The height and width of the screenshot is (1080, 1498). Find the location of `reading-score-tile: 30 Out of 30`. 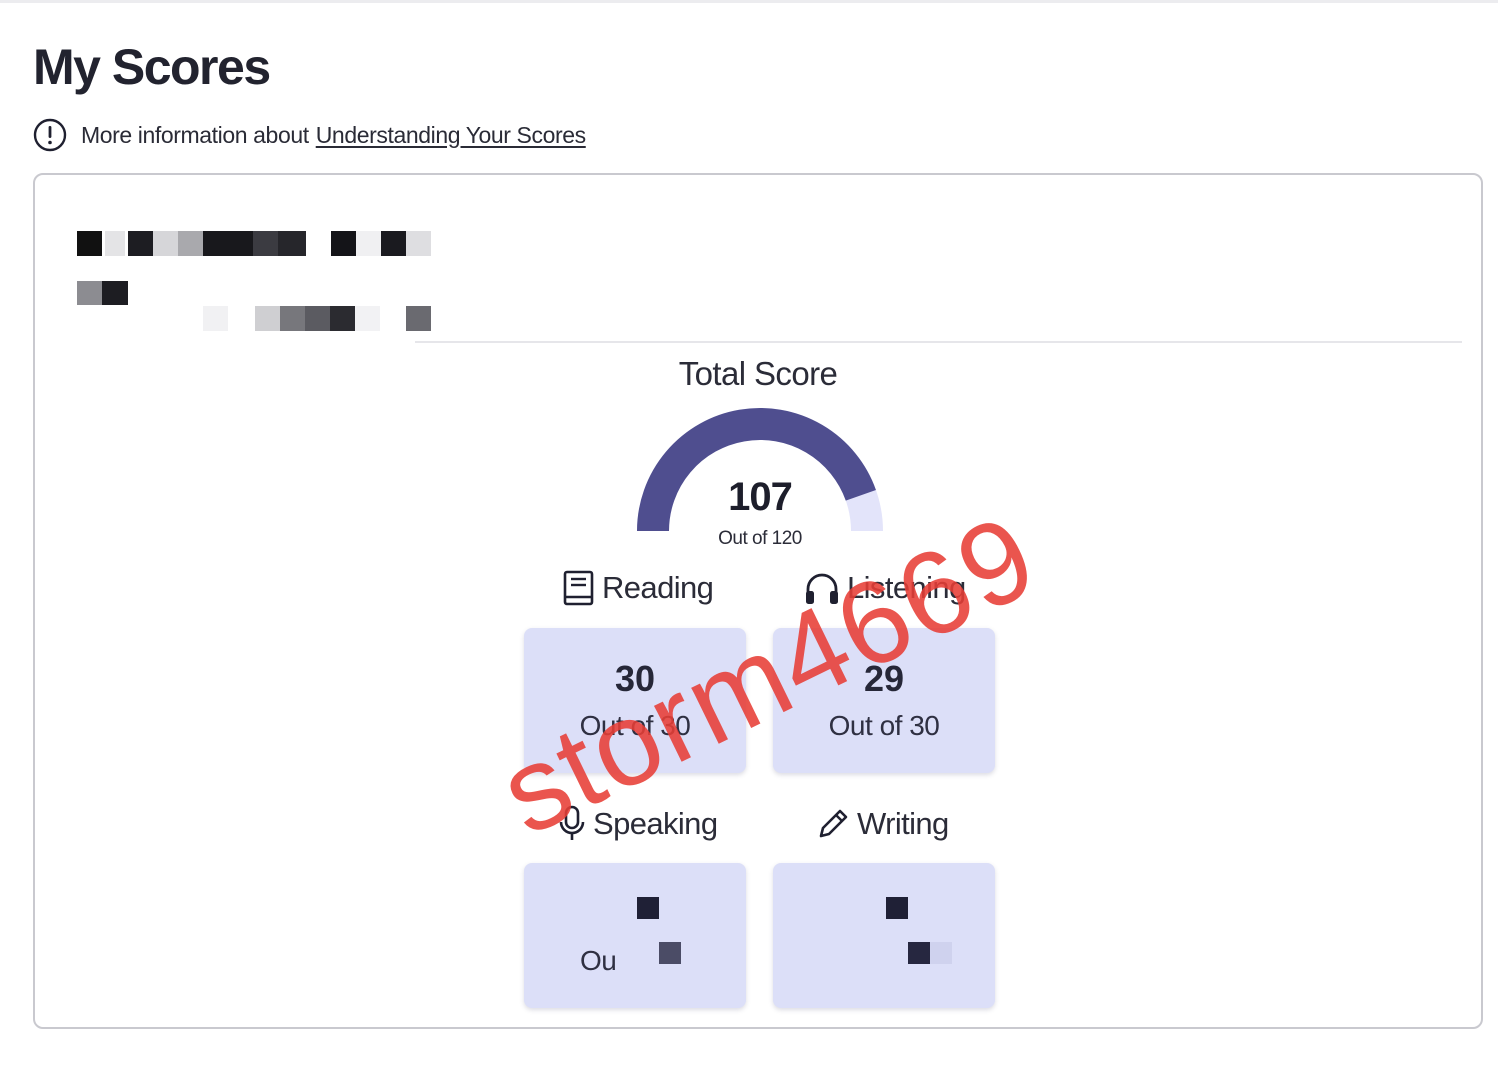

reading-score-tile: 30 Out of 30 is located at coordinates (635, 700).